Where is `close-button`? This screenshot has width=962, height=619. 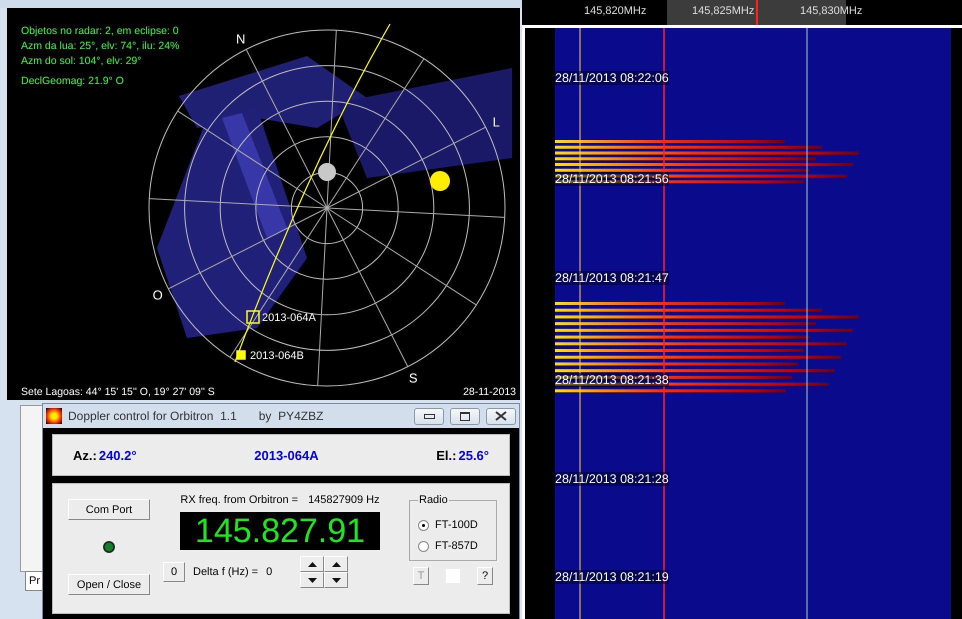
close-button is located at coordinates (501, 416).